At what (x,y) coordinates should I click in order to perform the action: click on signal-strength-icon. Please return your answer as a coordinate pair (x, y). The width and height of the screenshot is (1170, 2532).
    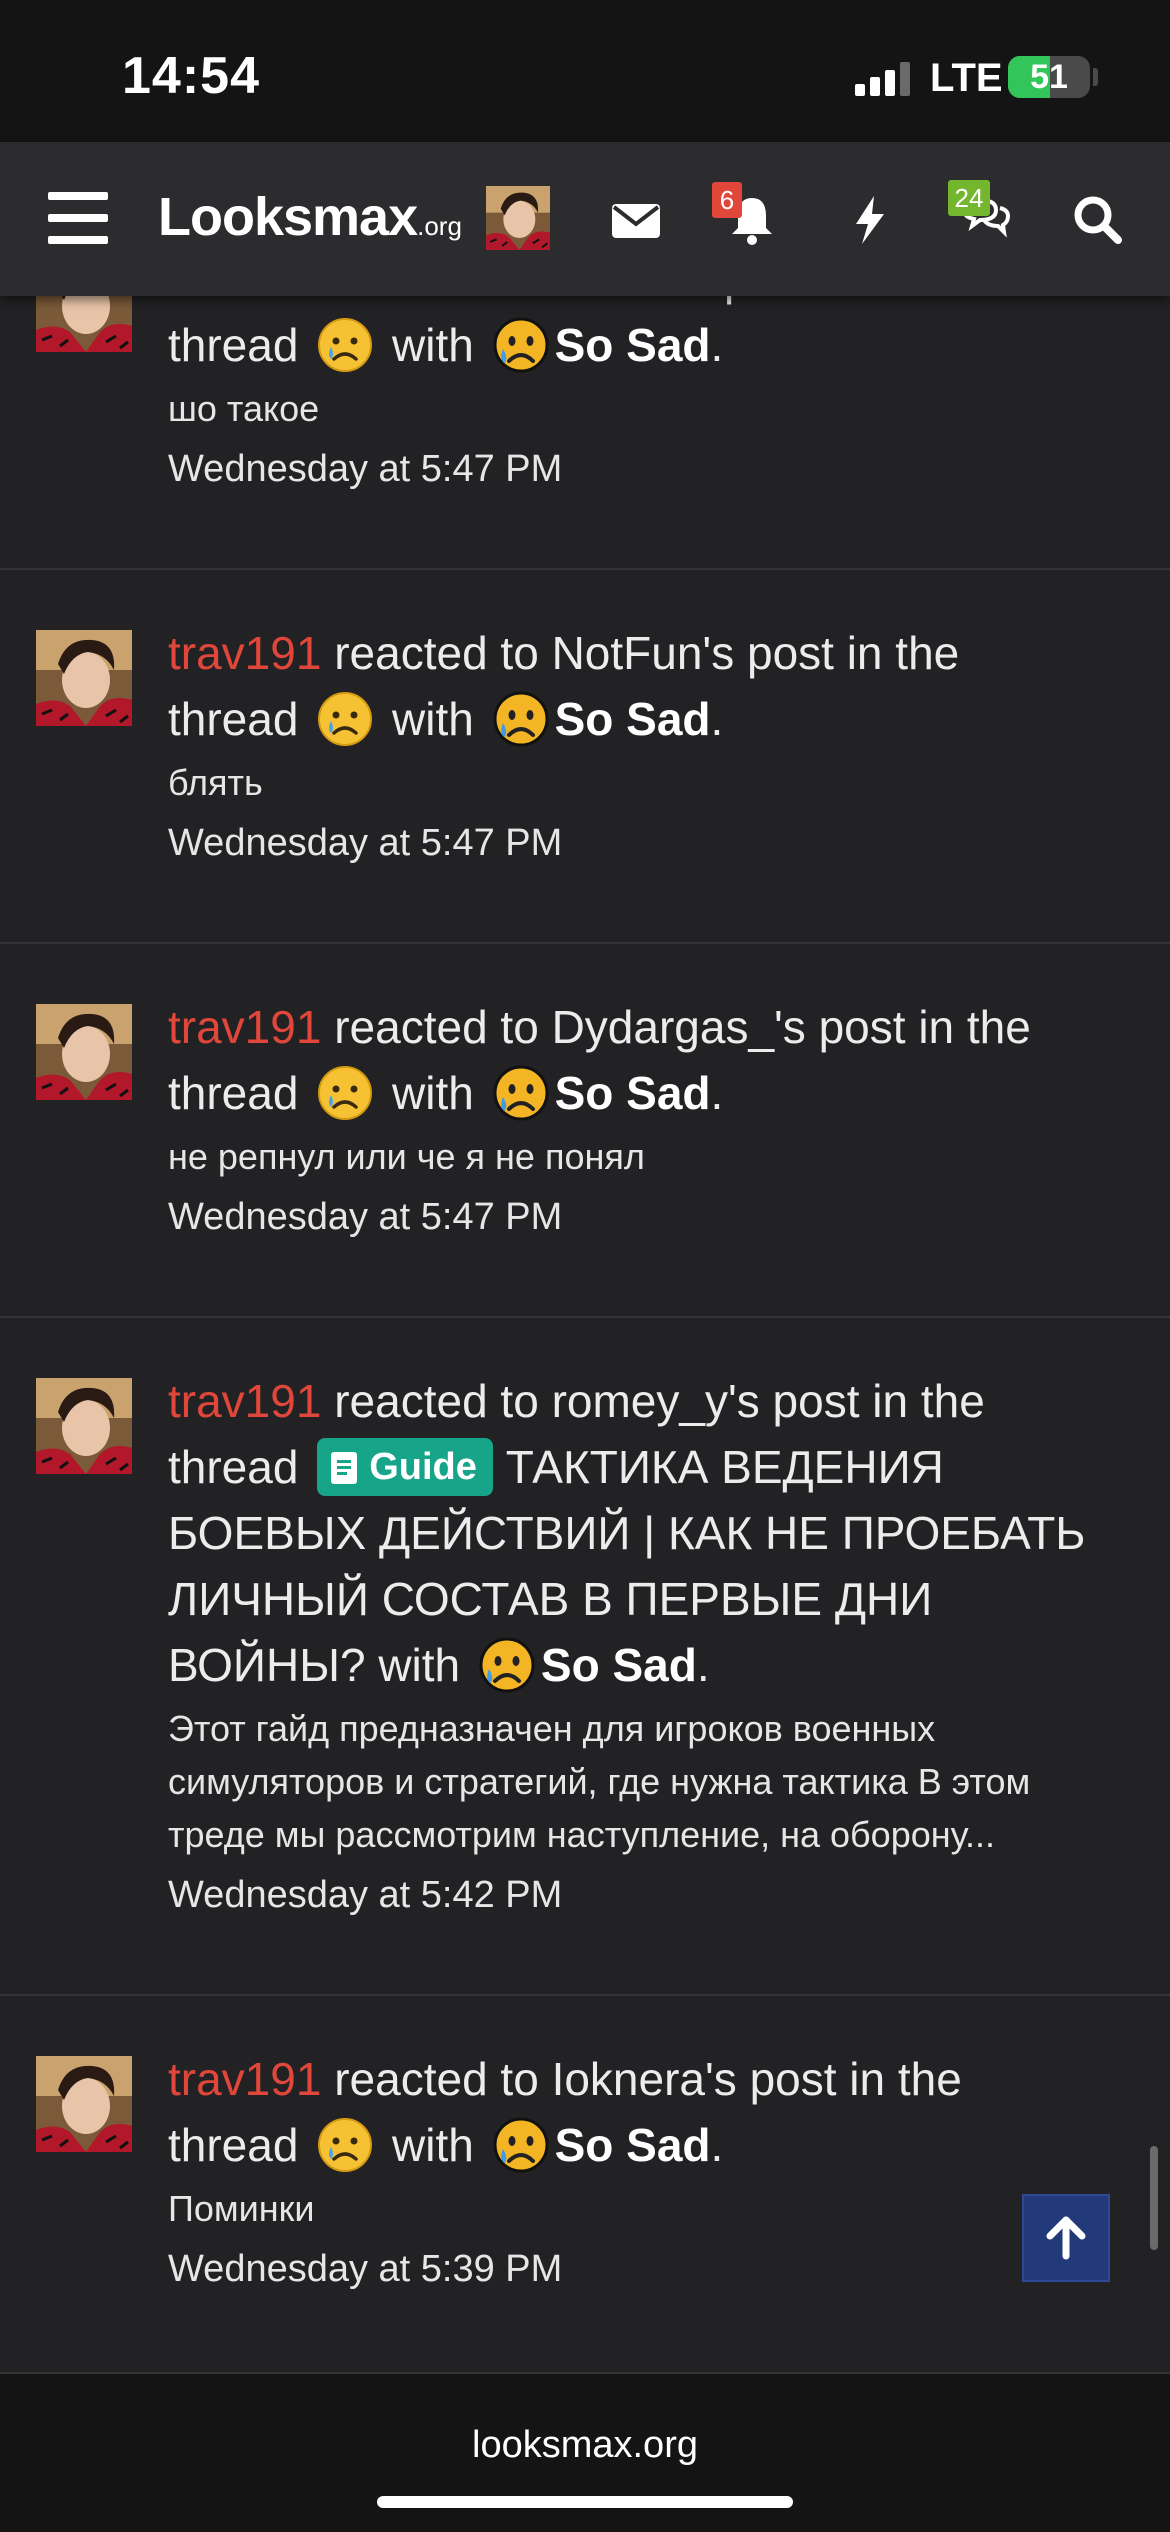
    Looking at the image, I should click on (885, 79).